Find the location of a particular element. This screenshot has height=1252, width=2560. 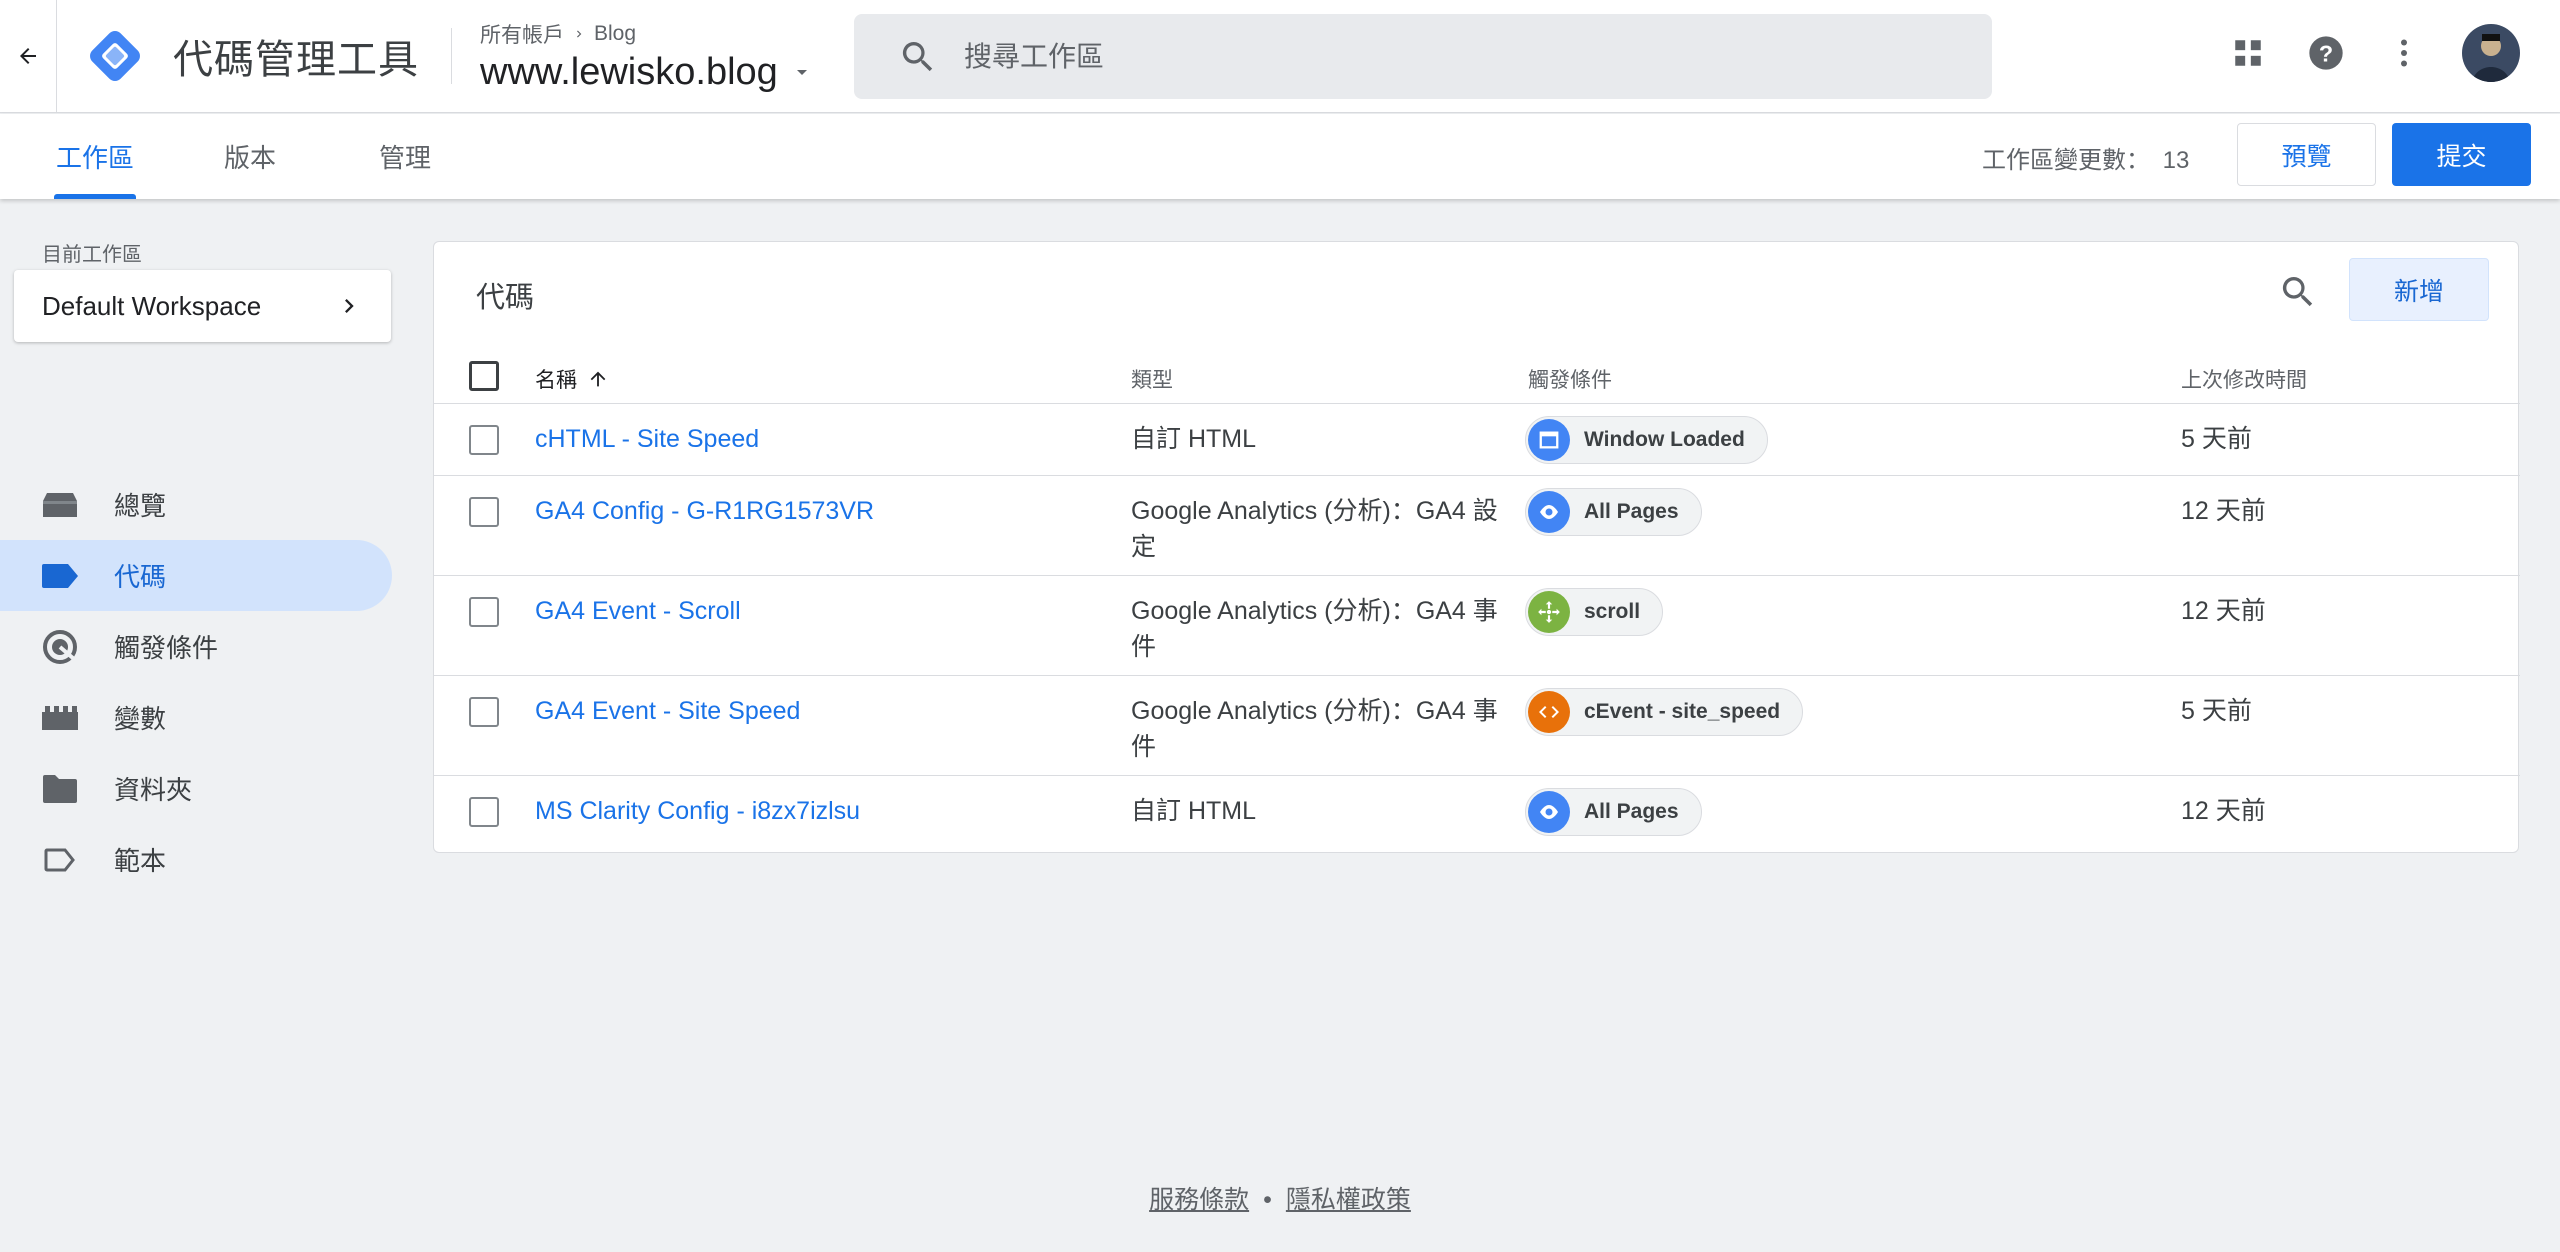

apps-button is located at coordinates (2248, 53).